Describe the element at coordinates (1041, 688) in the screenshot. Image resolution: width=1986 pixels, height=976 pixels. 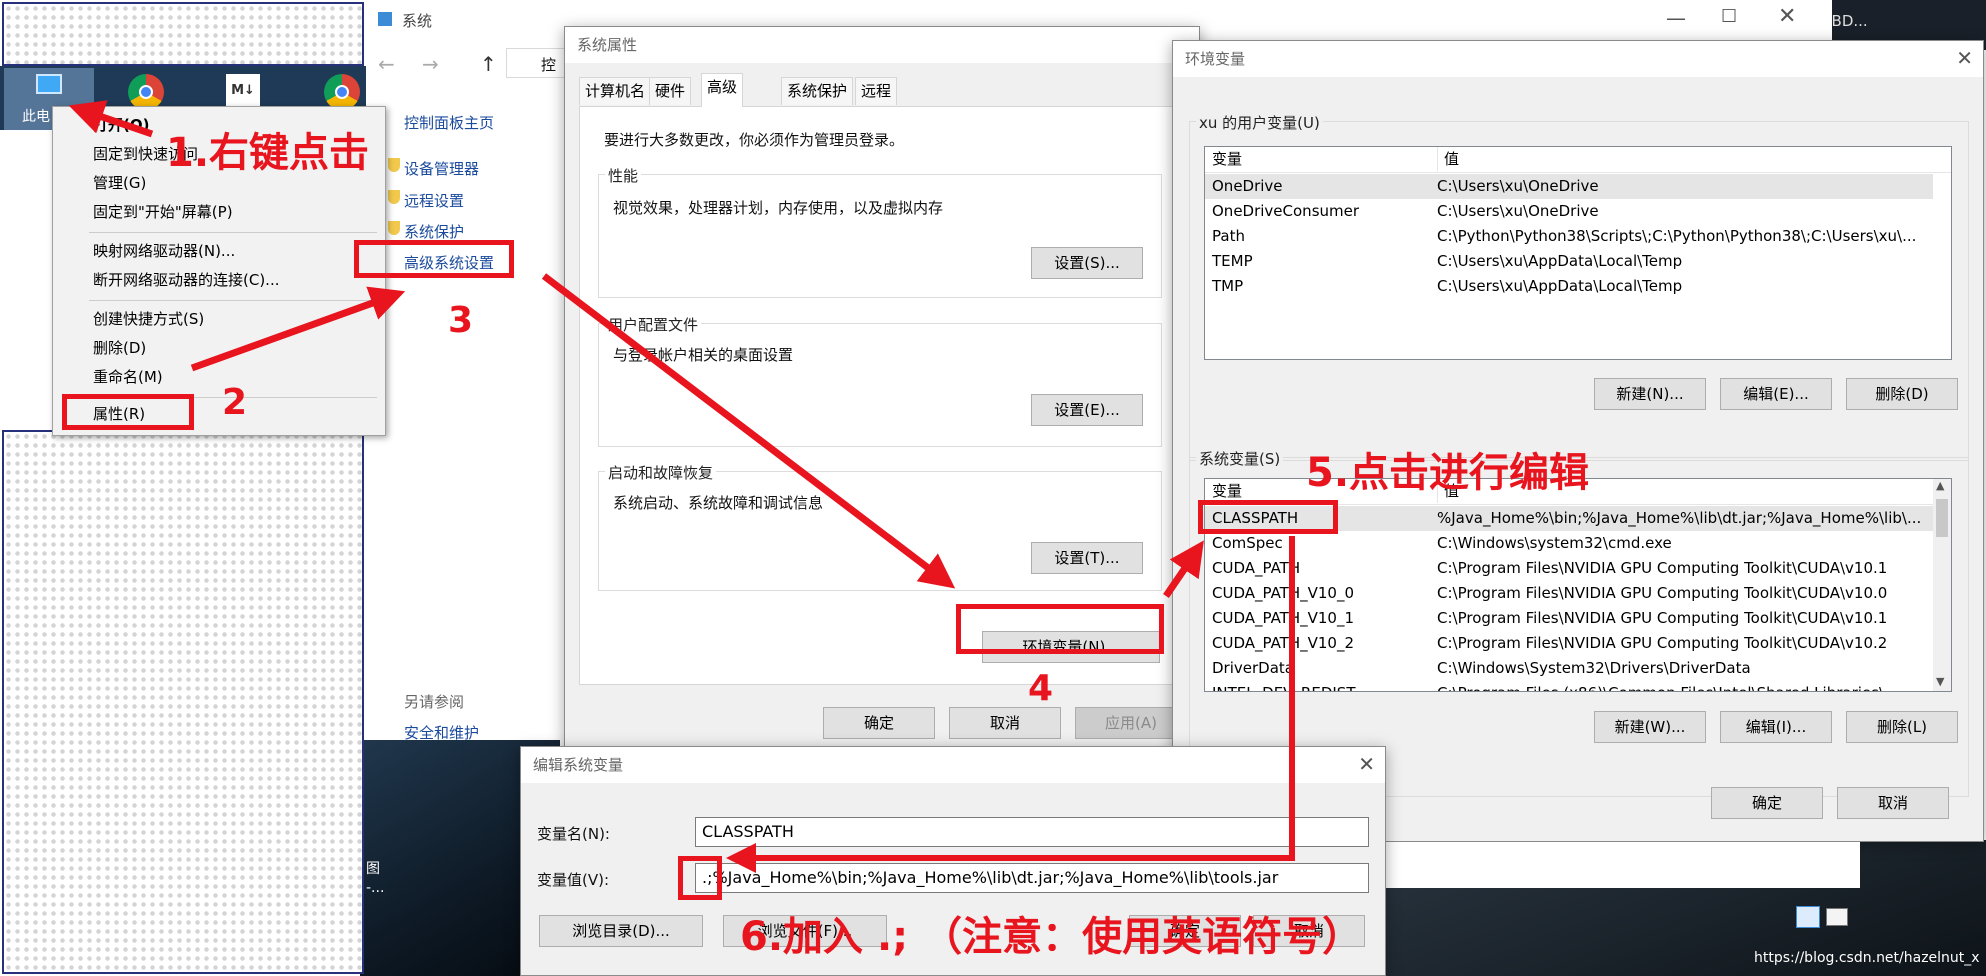
I see `step4-text: 4` at that location.